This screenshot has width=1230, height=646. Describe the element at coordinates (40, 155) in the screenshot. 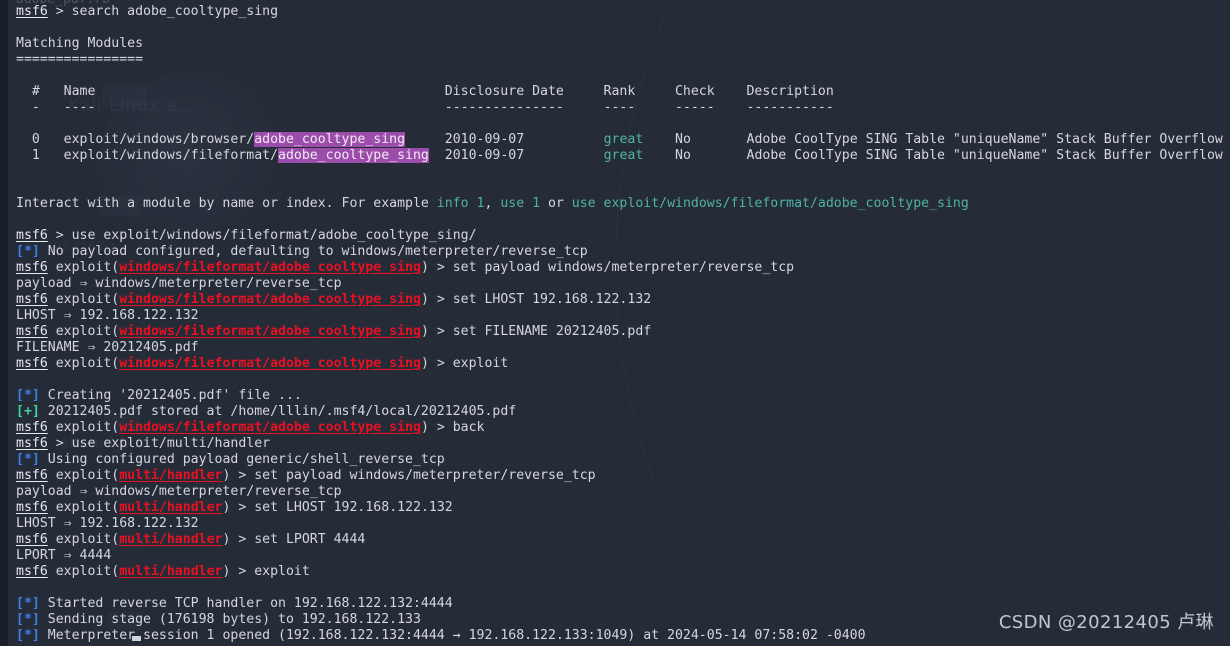

I see `cell-index: 1` at that location.